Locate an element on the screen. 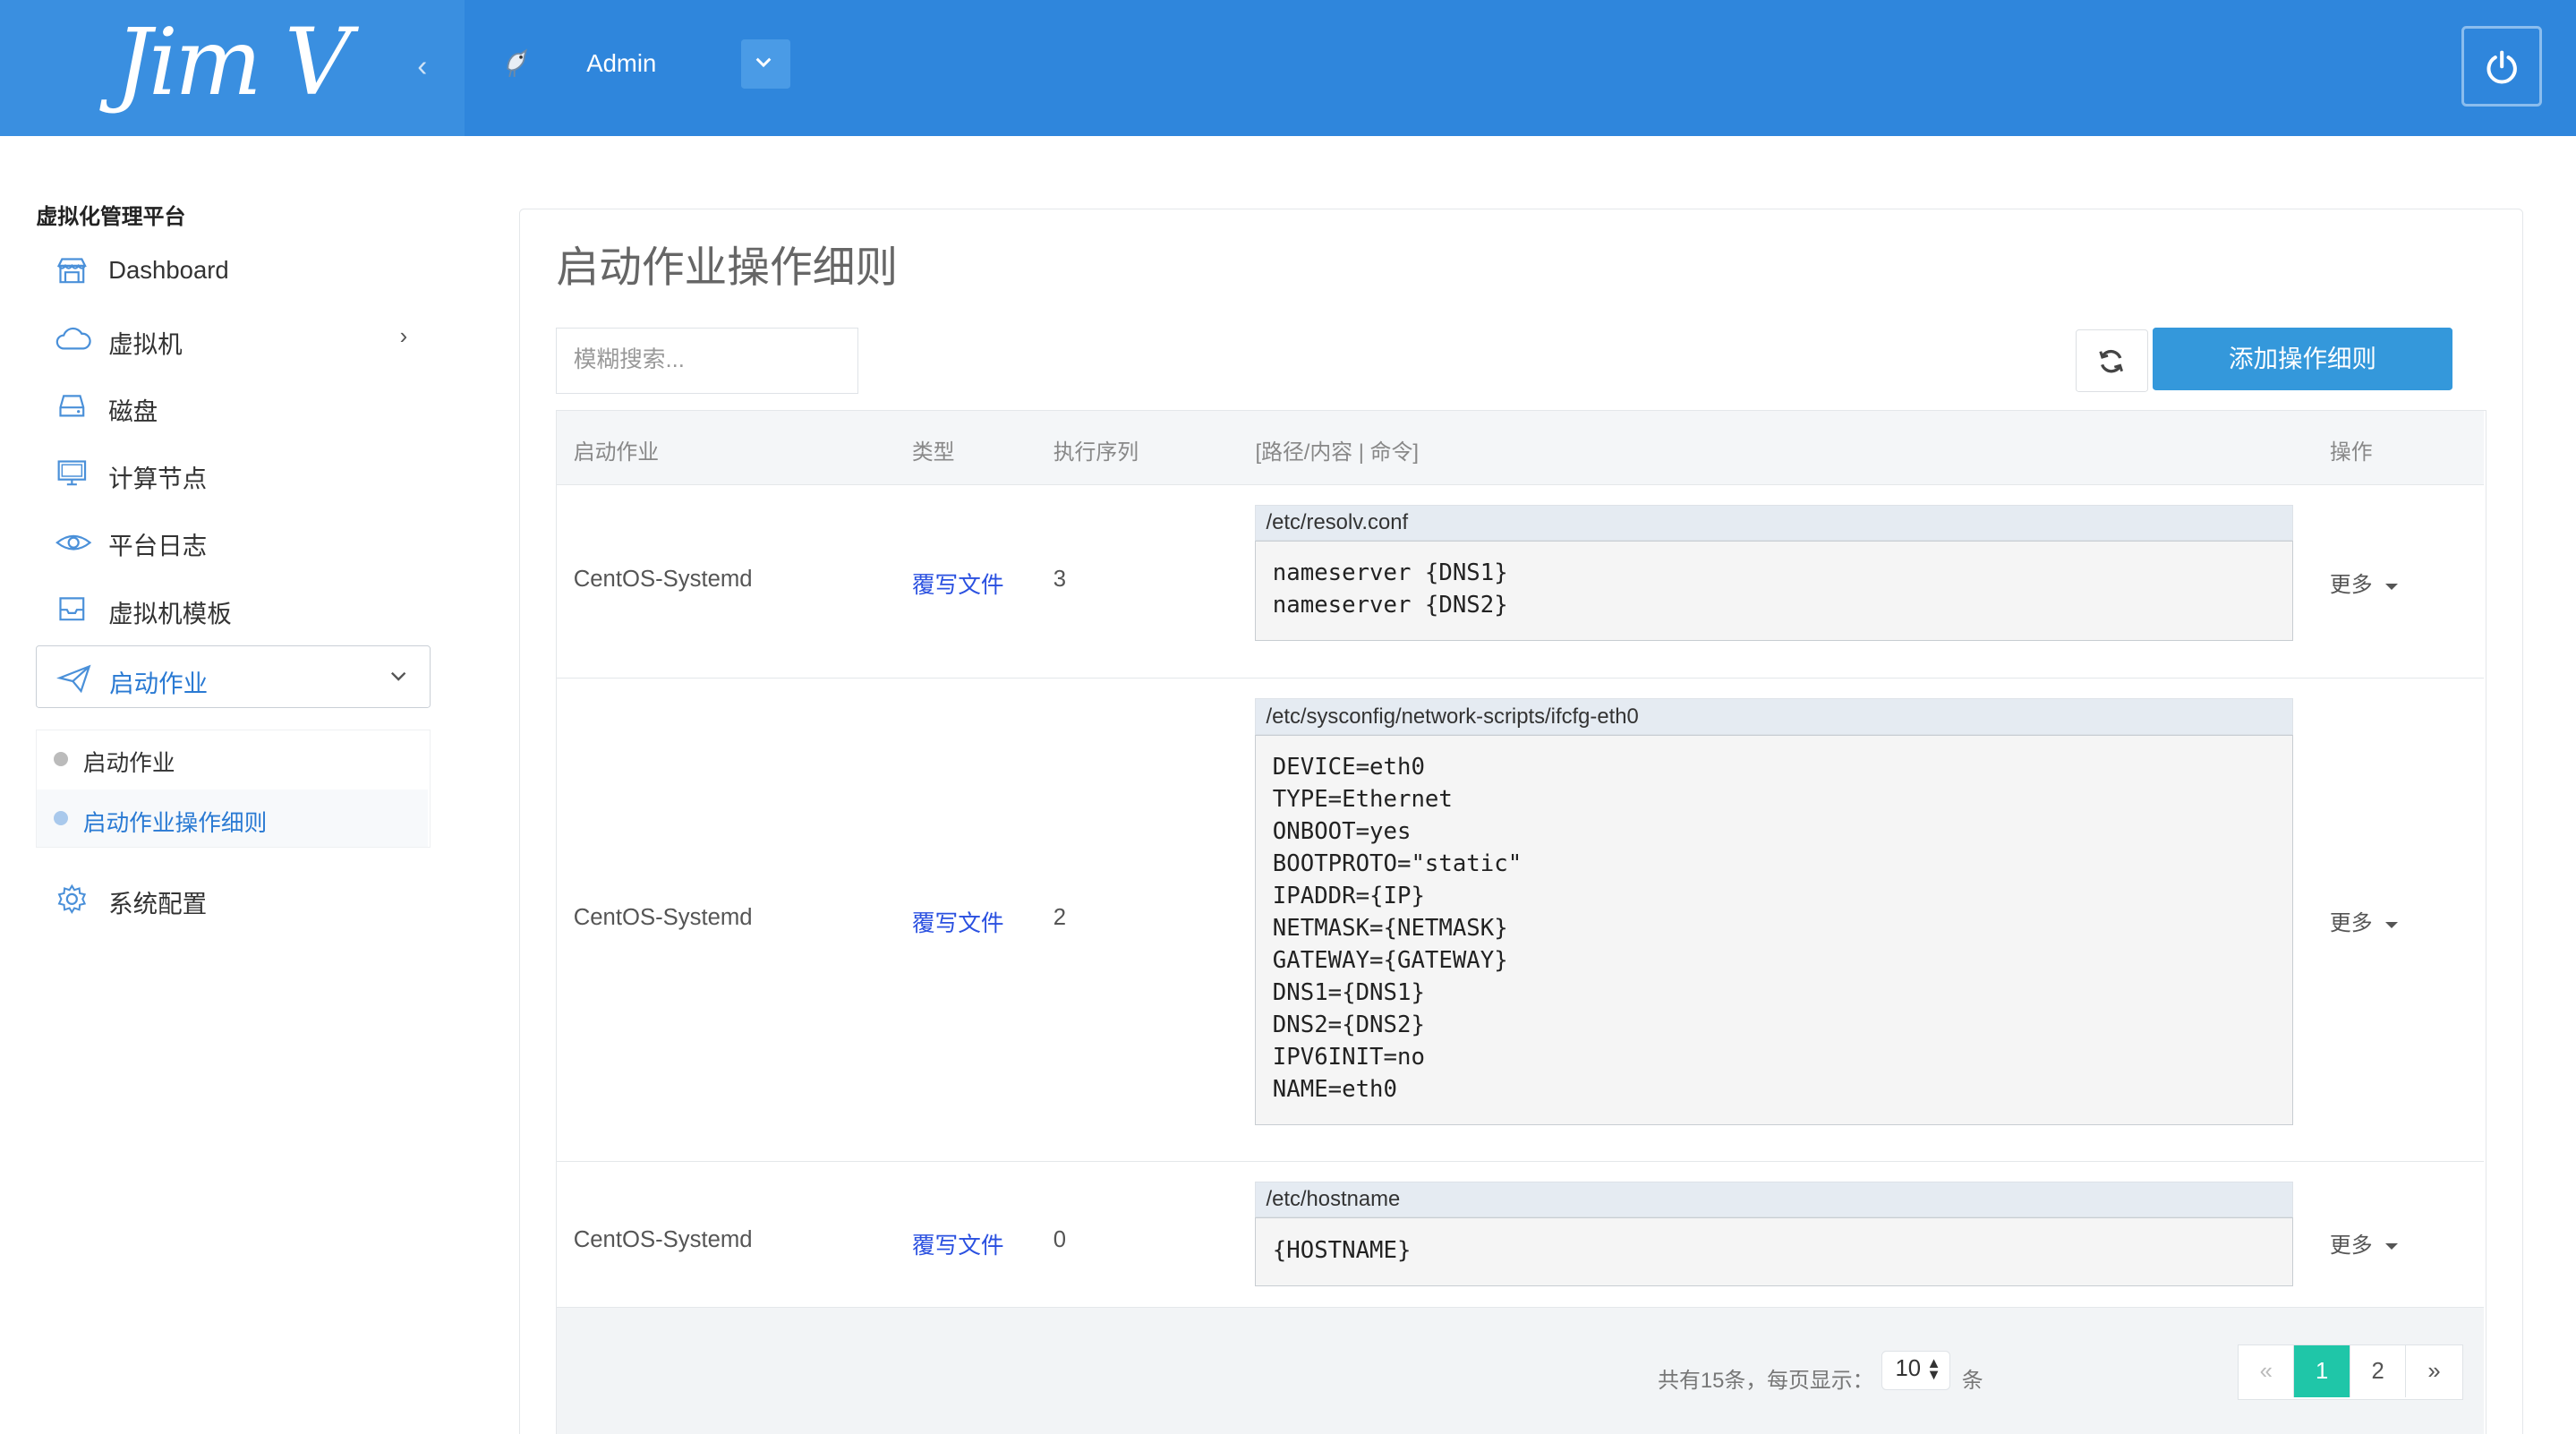 The width and height of the screenshot is (2576, 1434). page-size-value: 10 is located at coordinates (1908, 1369).